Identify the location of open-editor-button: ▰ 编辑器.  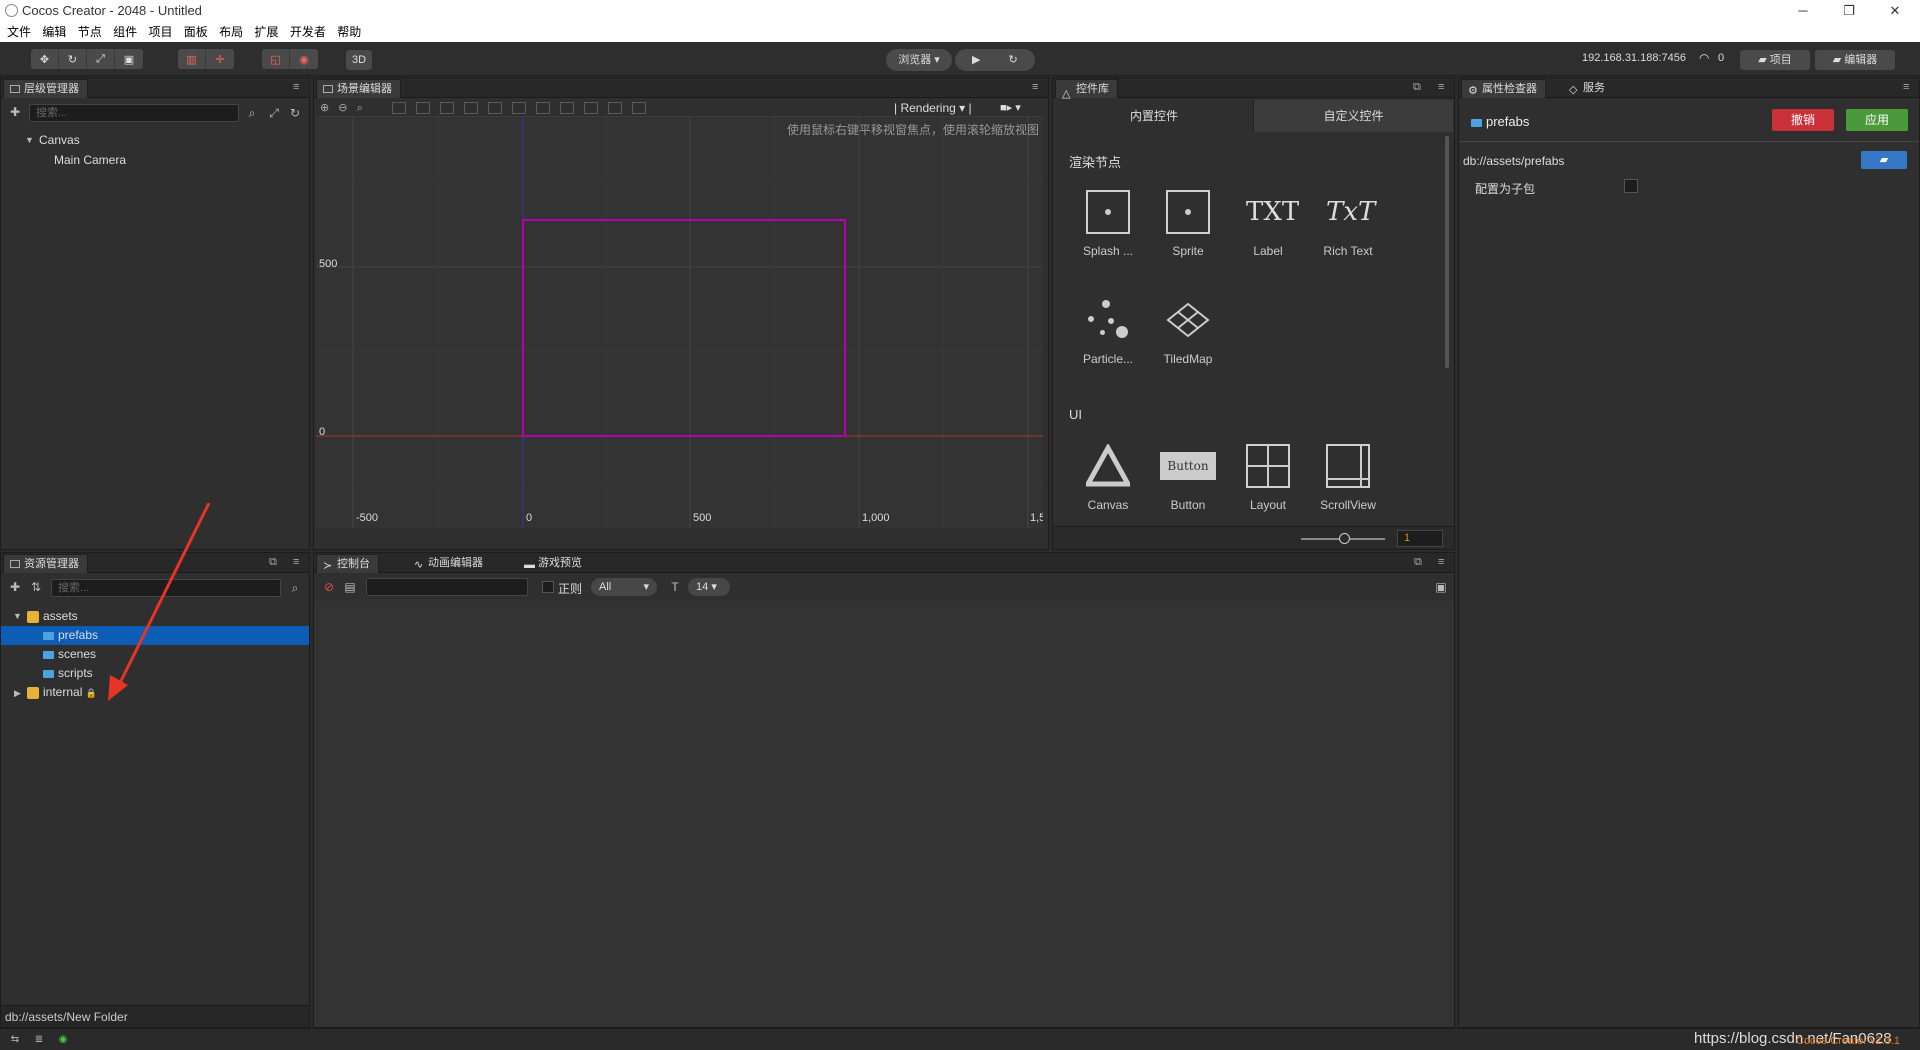
(1855, 60).